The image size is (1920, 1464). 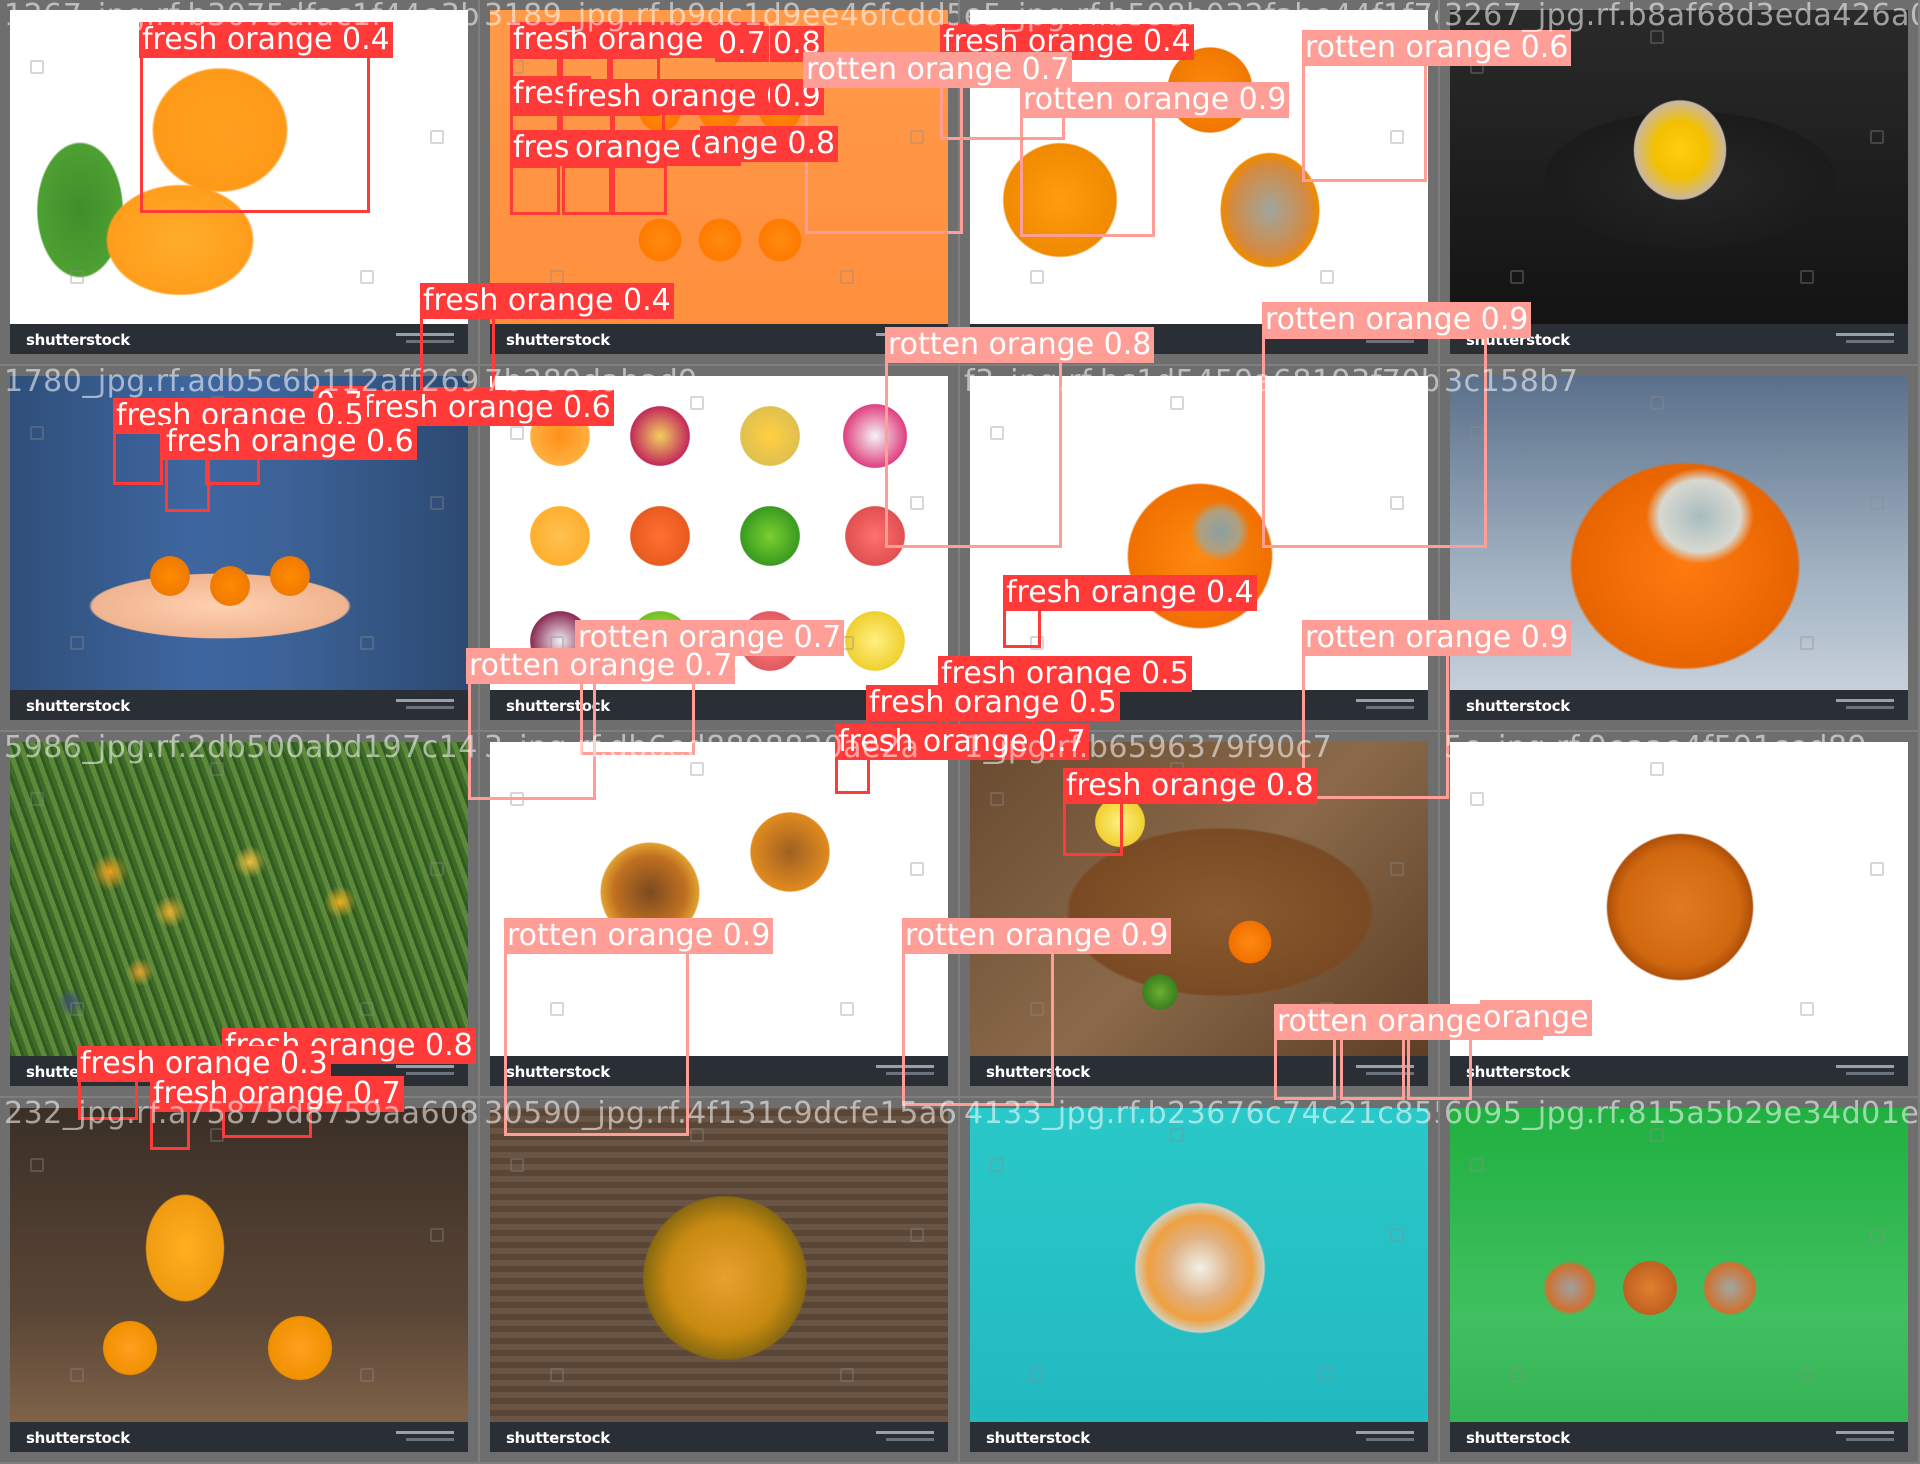 What do you see at coordinates (1536, 1018) in the screenshot?
I see `detection-label: orange` at bounding box center [1536, 1018].